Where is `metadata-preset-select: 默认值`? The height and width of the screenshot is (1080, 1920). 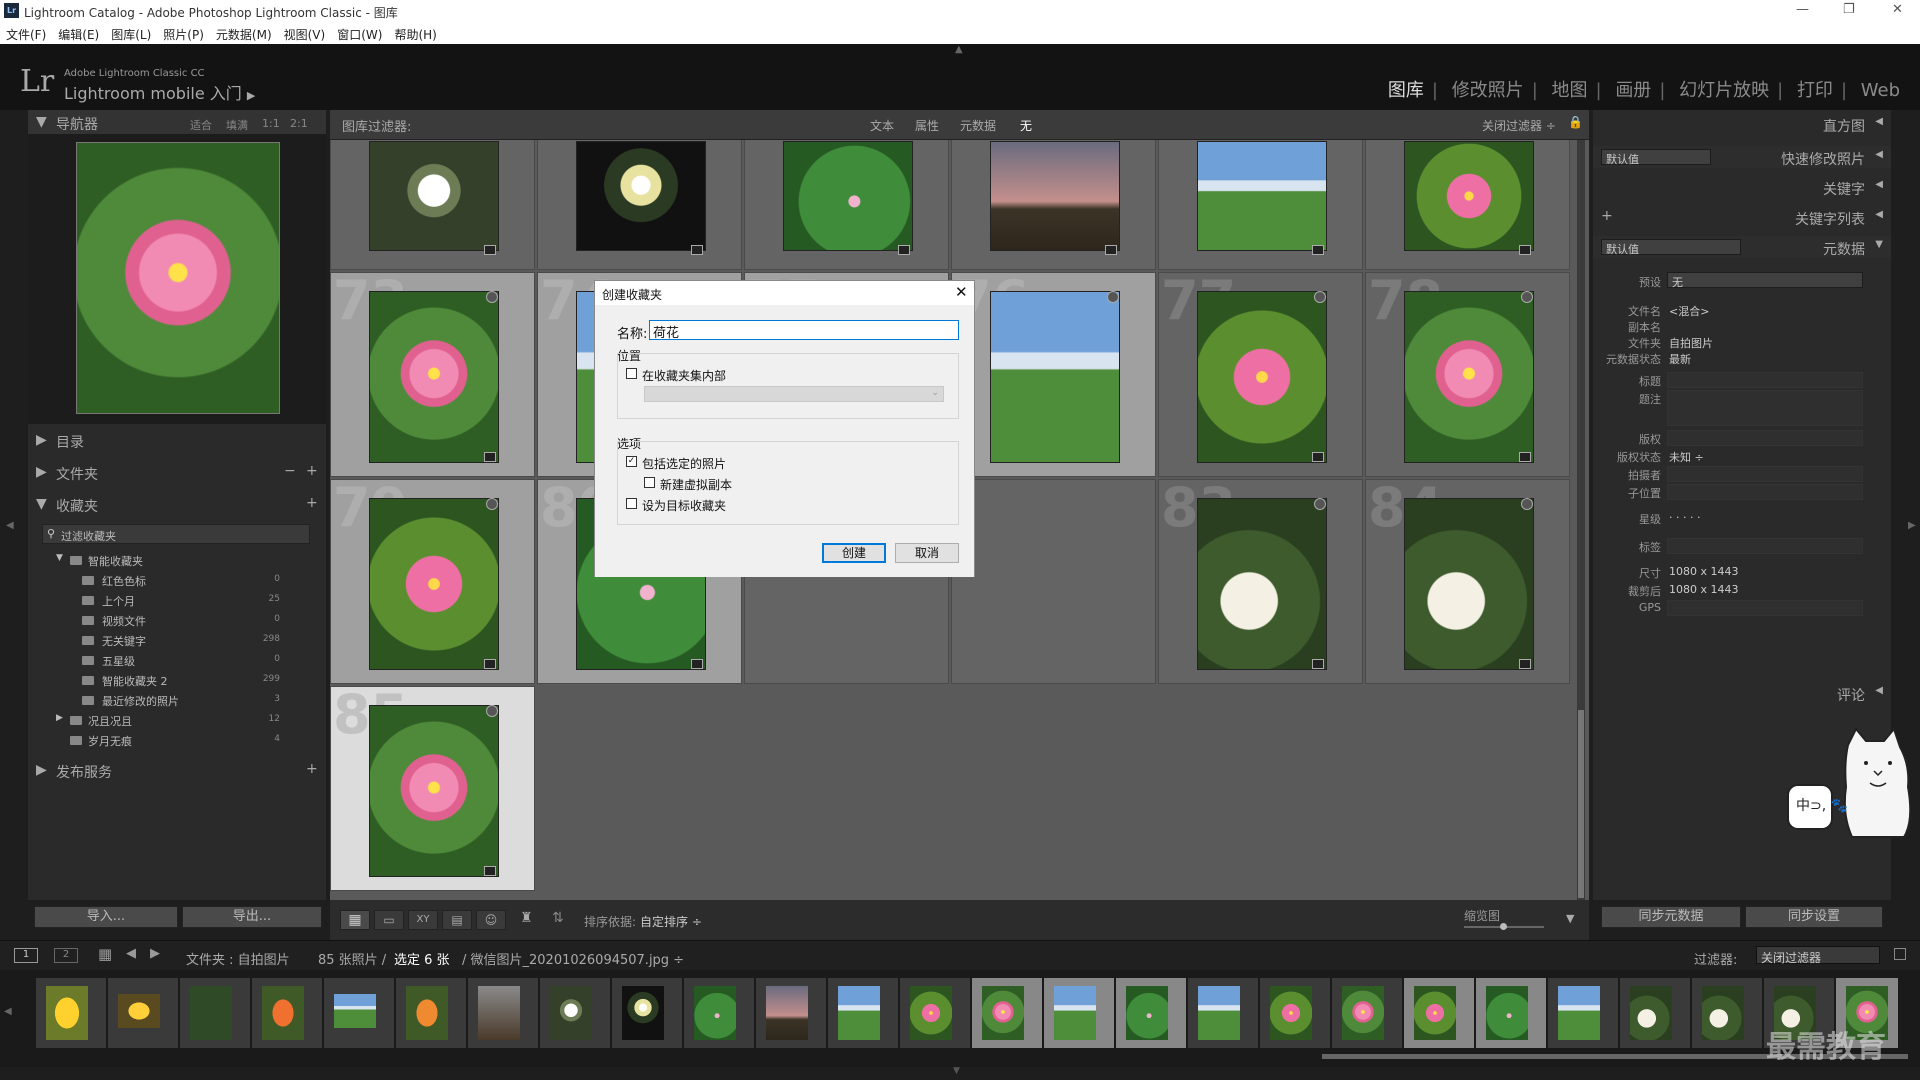 metadata-preset-select: 默认值 is located at coordinates (1671, 247).